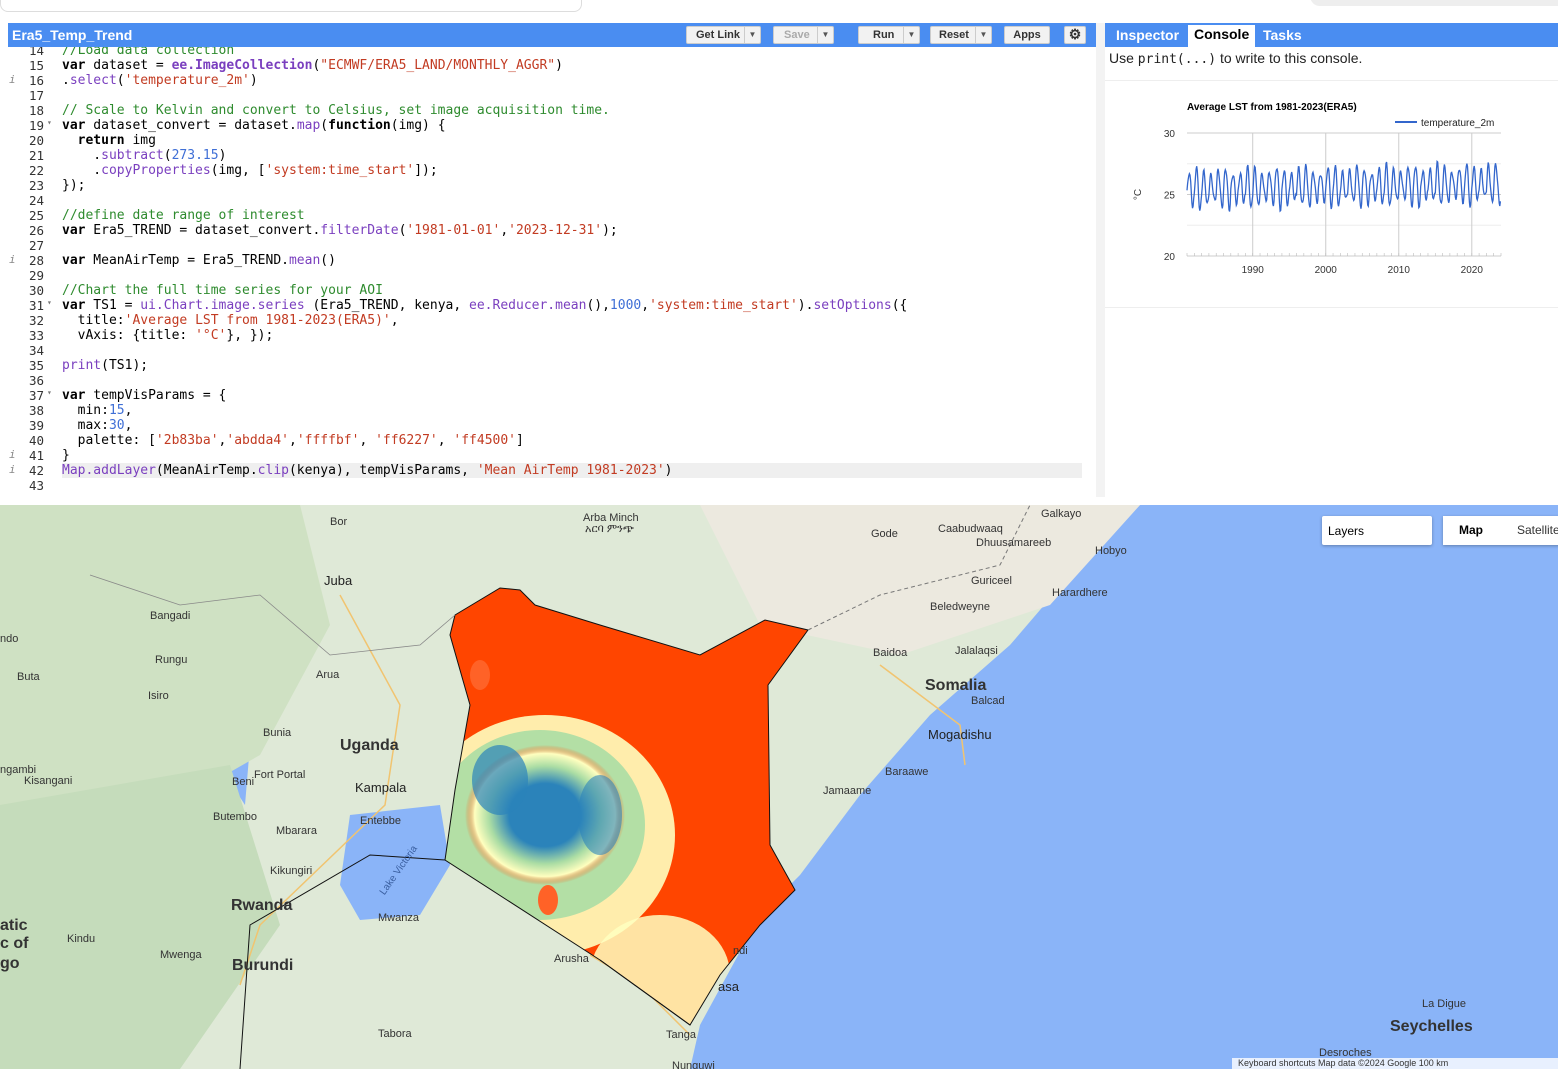  I want to click on map-type-map: Map, so click(1471, 530).